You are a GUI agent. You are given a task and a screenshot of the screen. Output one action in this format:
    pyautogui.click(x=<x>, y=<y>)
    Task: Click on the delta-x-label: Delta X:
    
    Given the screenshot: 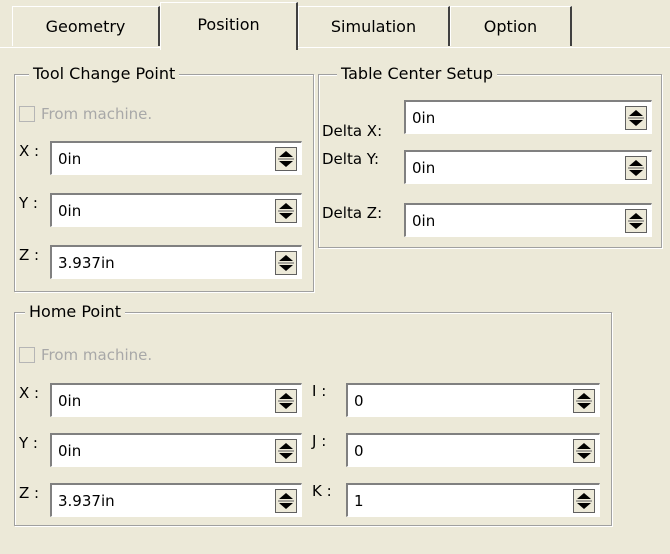 What is the action you would take?
    pyautogui.click(x=352, y=131)
    